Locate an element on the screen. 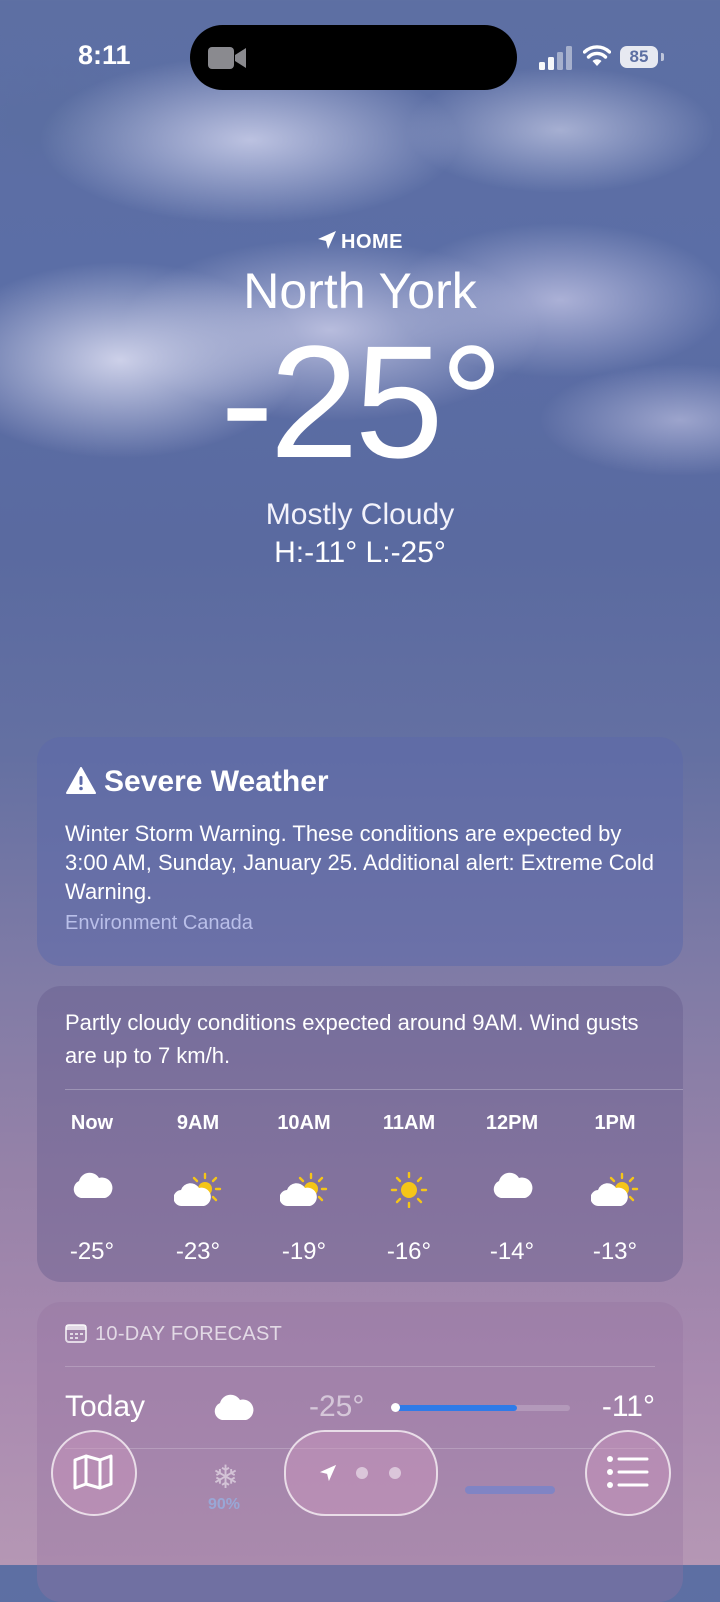 The height and width of the screenshot is (1602, 720). hour-temperature: -19° is located at coordinates (304, 1251).